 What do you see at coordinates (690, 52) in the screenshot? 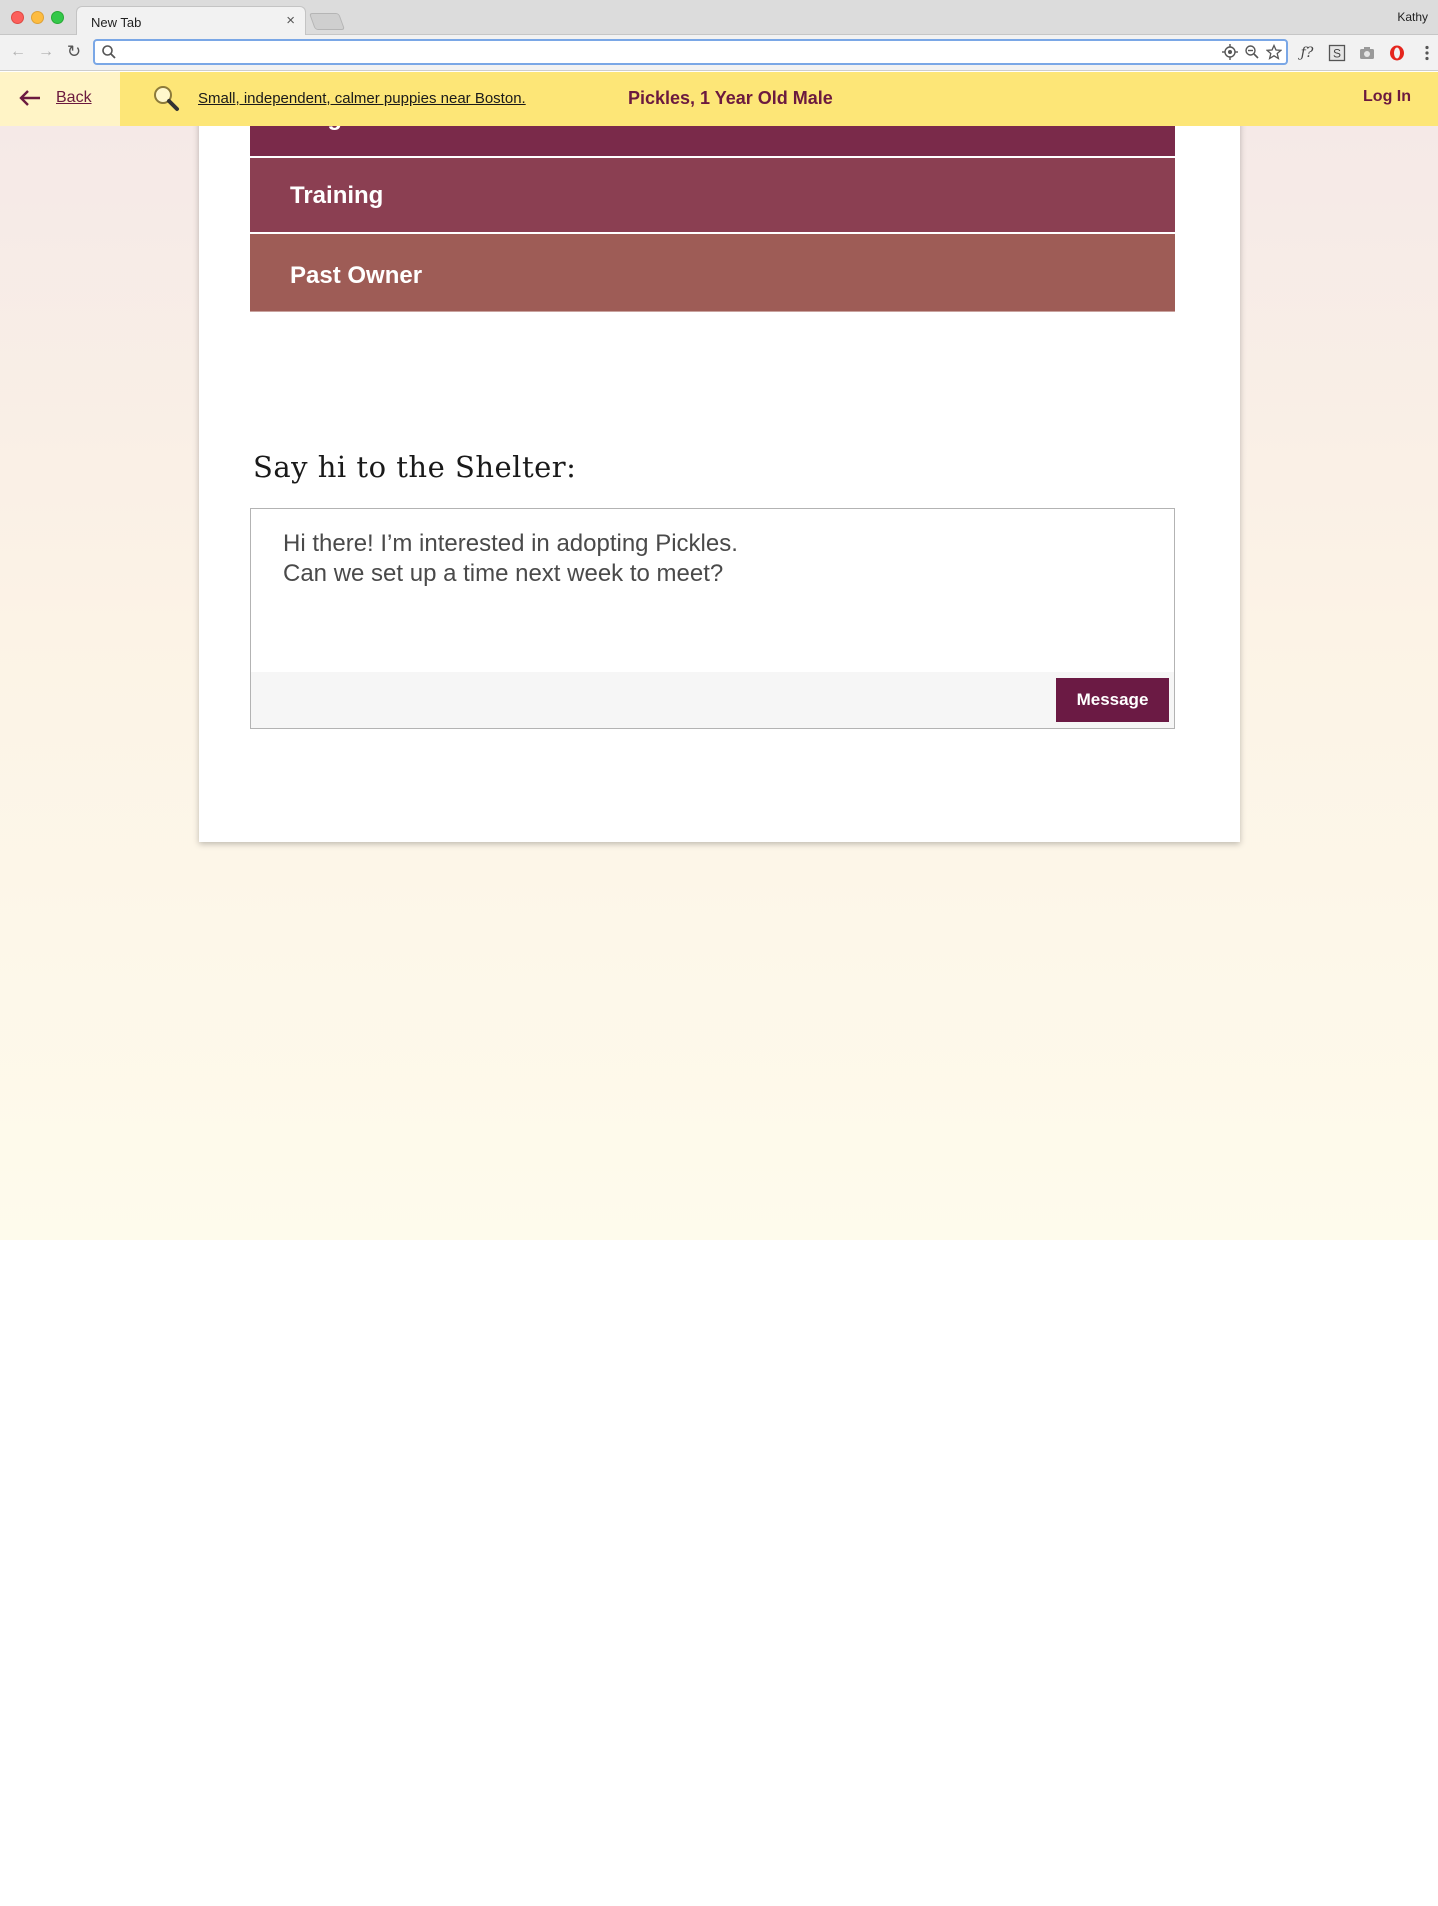
I see `address-bar` at bounding box center [690, 52].